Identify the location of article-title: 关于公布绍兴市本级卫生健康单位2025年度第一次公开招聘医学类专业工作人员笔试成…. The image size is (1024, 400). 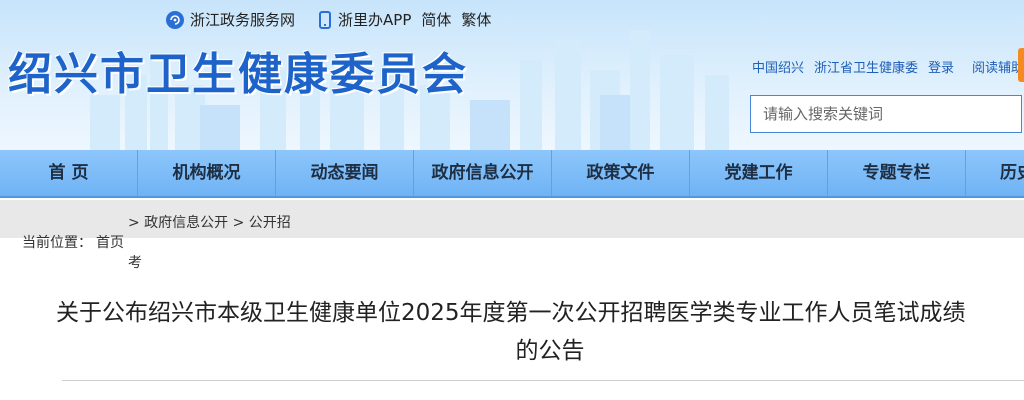
(511, 313).